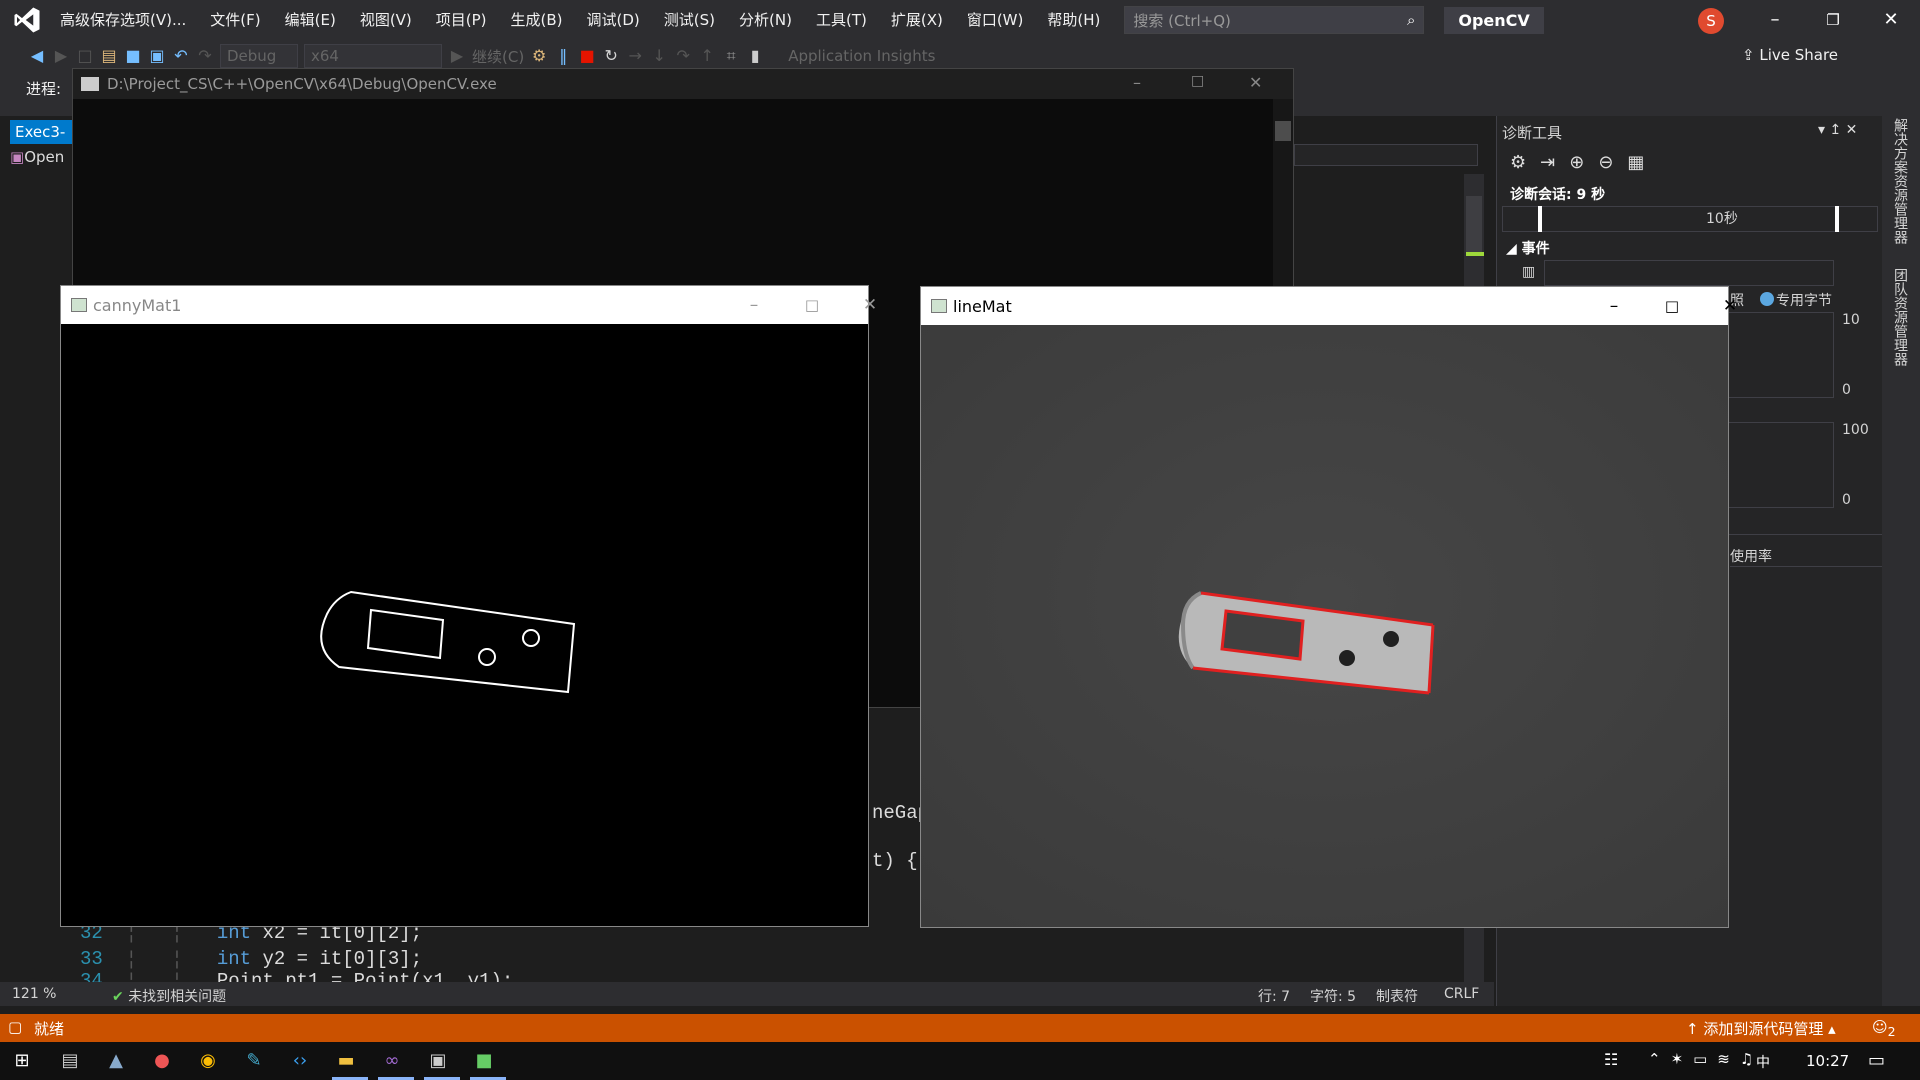  What do you see at coordinates (539, 56) in the screenshot?
I see `process-icon: ⚙` at bounding box center [539, 56].